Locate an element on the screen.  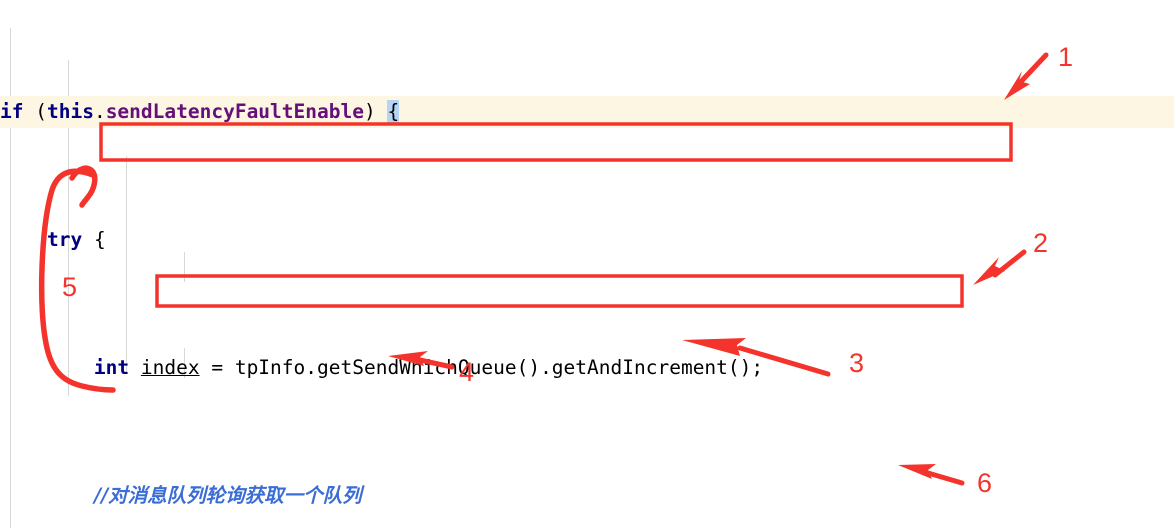
code-line-1: if (this.sendLatencyFaultEnable) { is located at coordinates (587, 112).